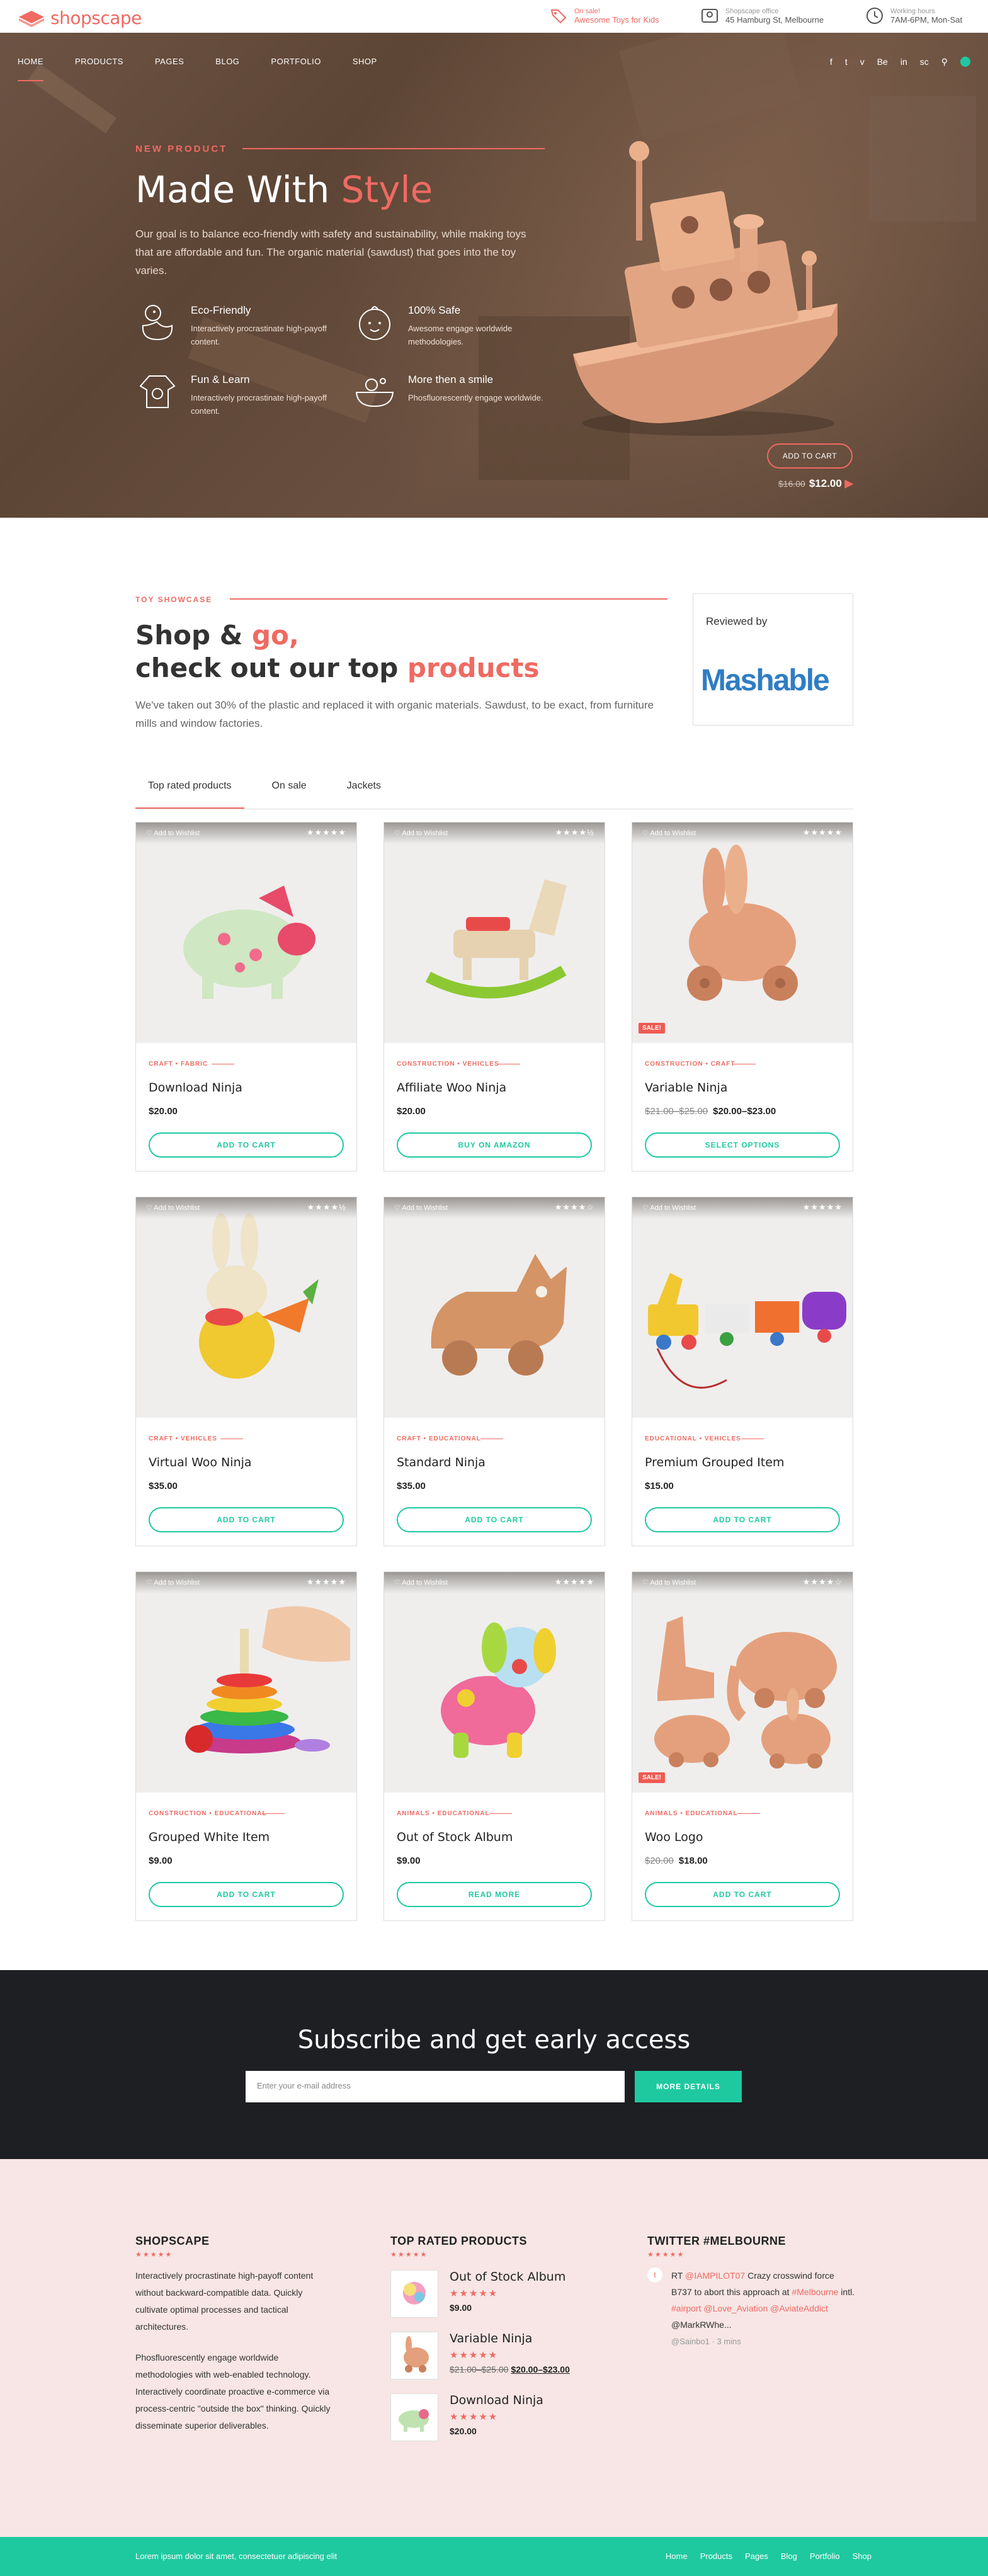 This screenshot has height=2576, width=988. I want to click on nav-pages: PAGES, so click(169, 69).